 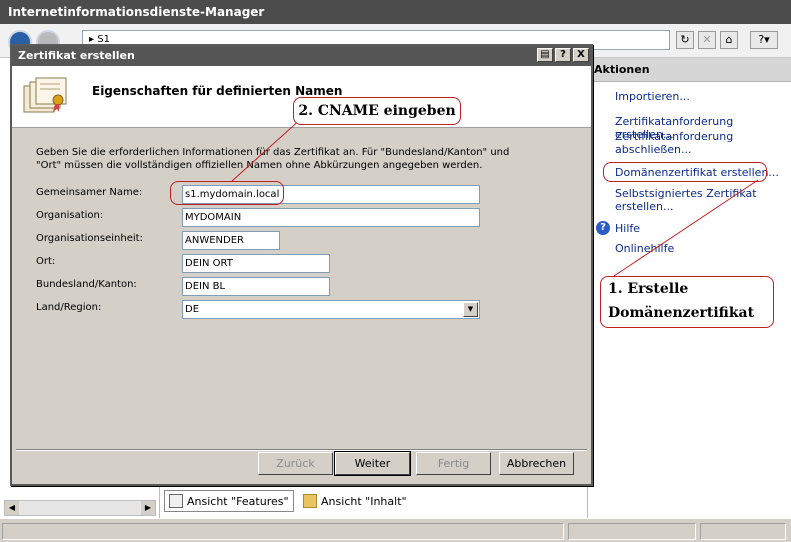 I want to click on print-icon: ▤, so click(x=545, y=55).